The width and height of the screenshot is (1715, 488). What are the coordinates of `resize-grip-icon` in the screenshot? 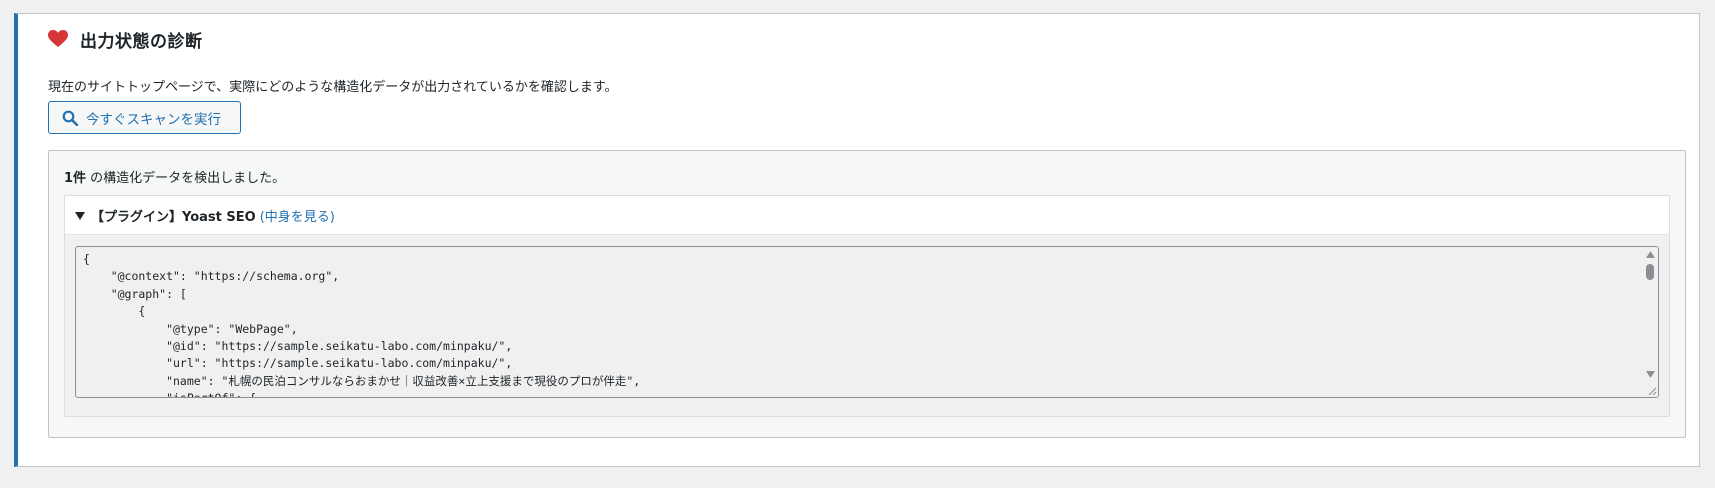 It's located at (1652, 391).